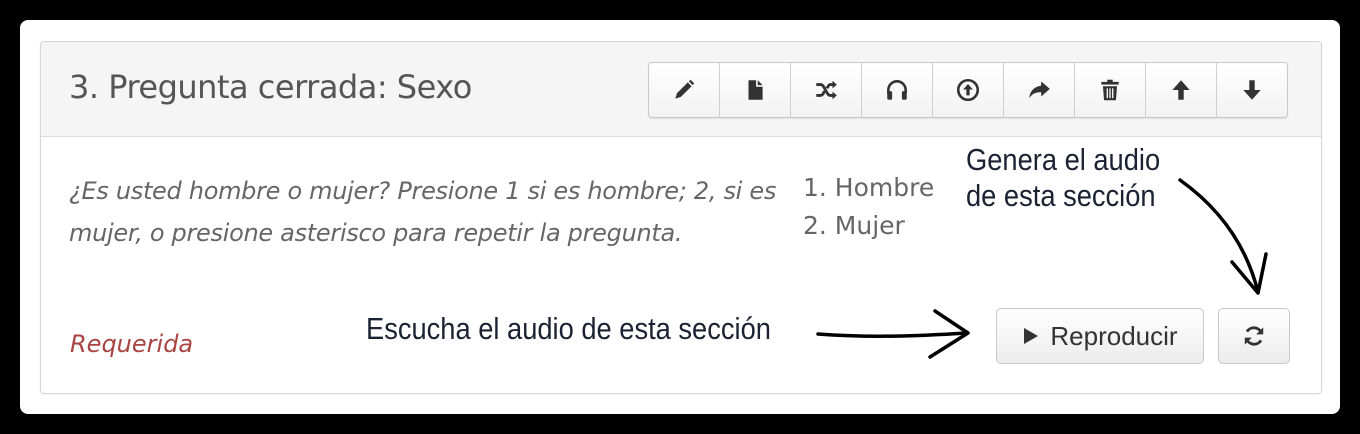  Describe the element at coordinates (1061, 195) in the screenshot. I see `annotation-generate-line2: de esta sección` at that location.